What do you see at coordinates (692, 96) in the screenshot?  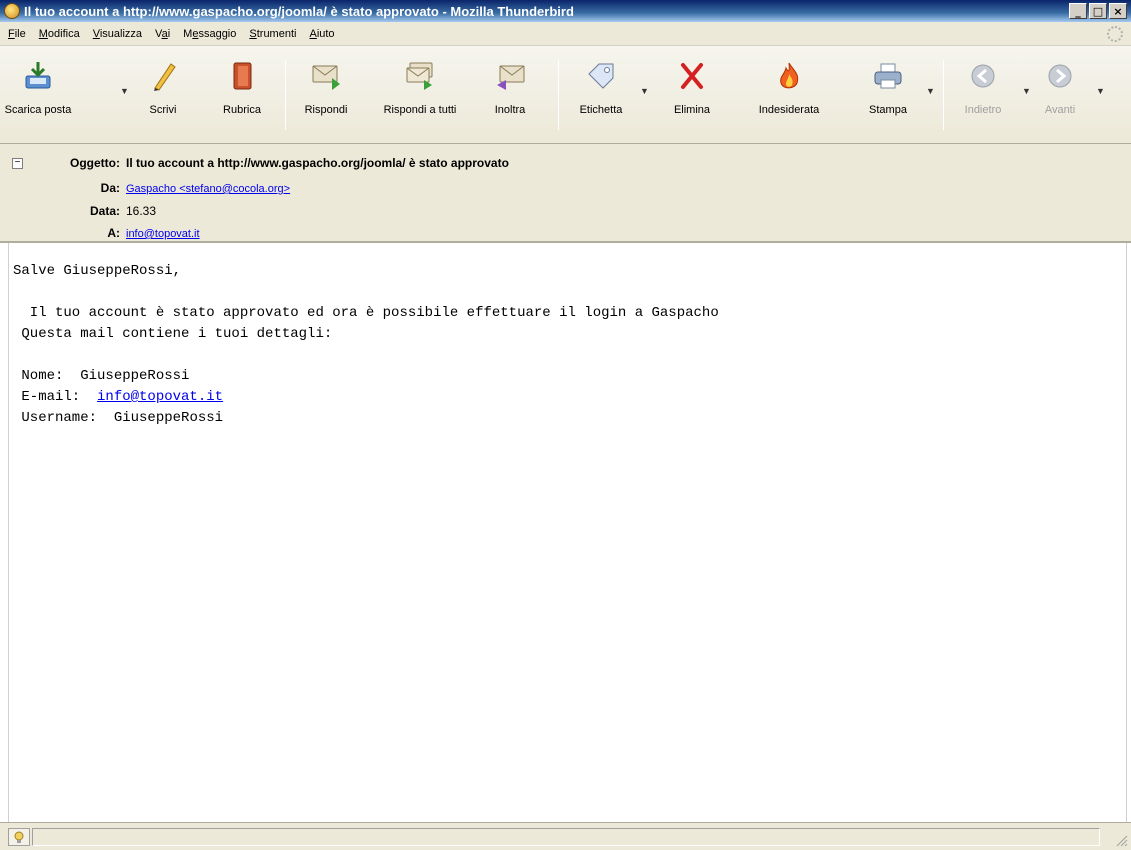 I see `delete-button: Elimina` at bounding box center [692, 96].